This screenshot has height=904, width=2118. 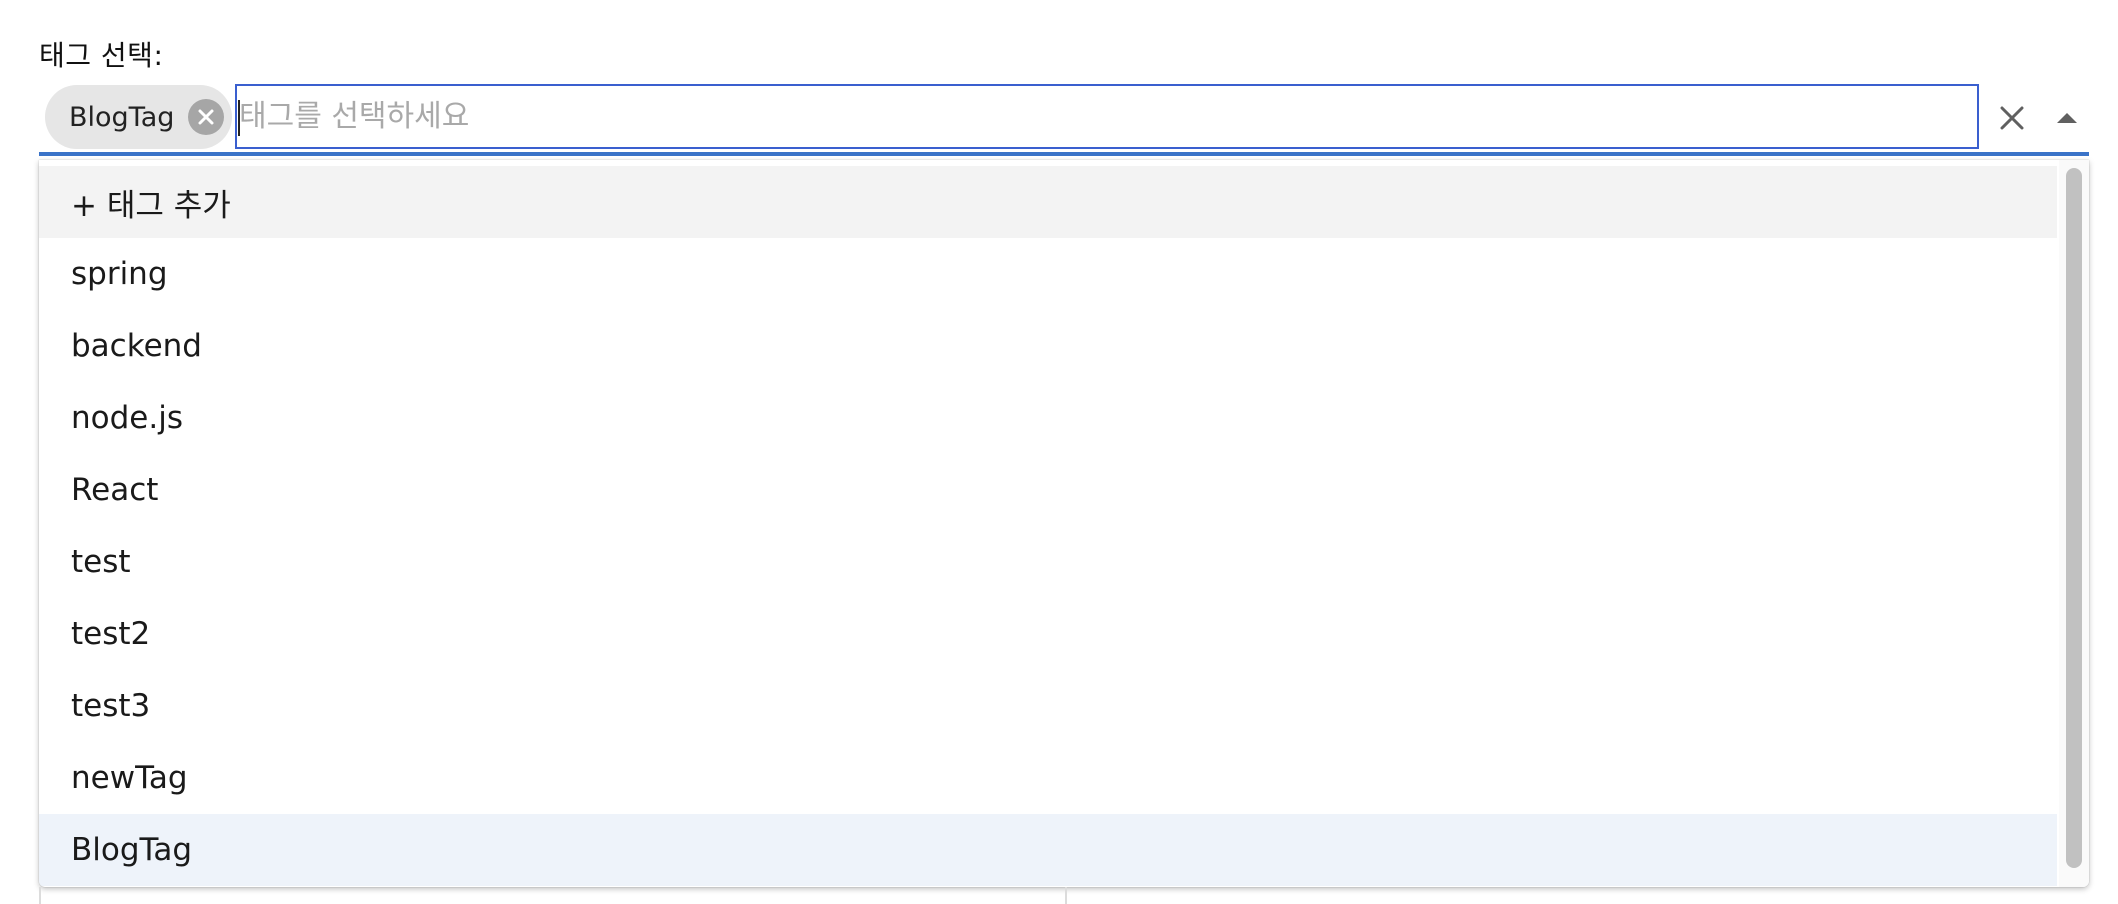 I want to click on tag-option-test3: test3, so click(x=1048, y=706).